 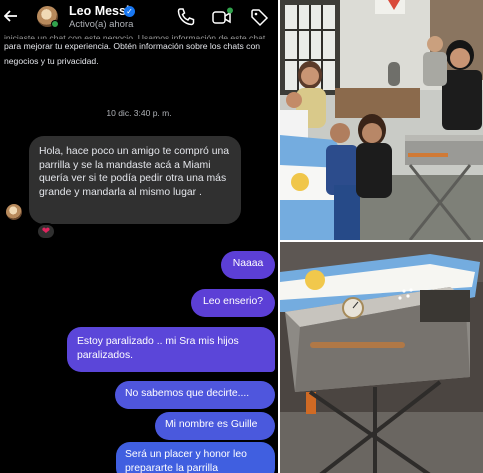 I want to click on video-call-icon, so click(x=222, y=17).